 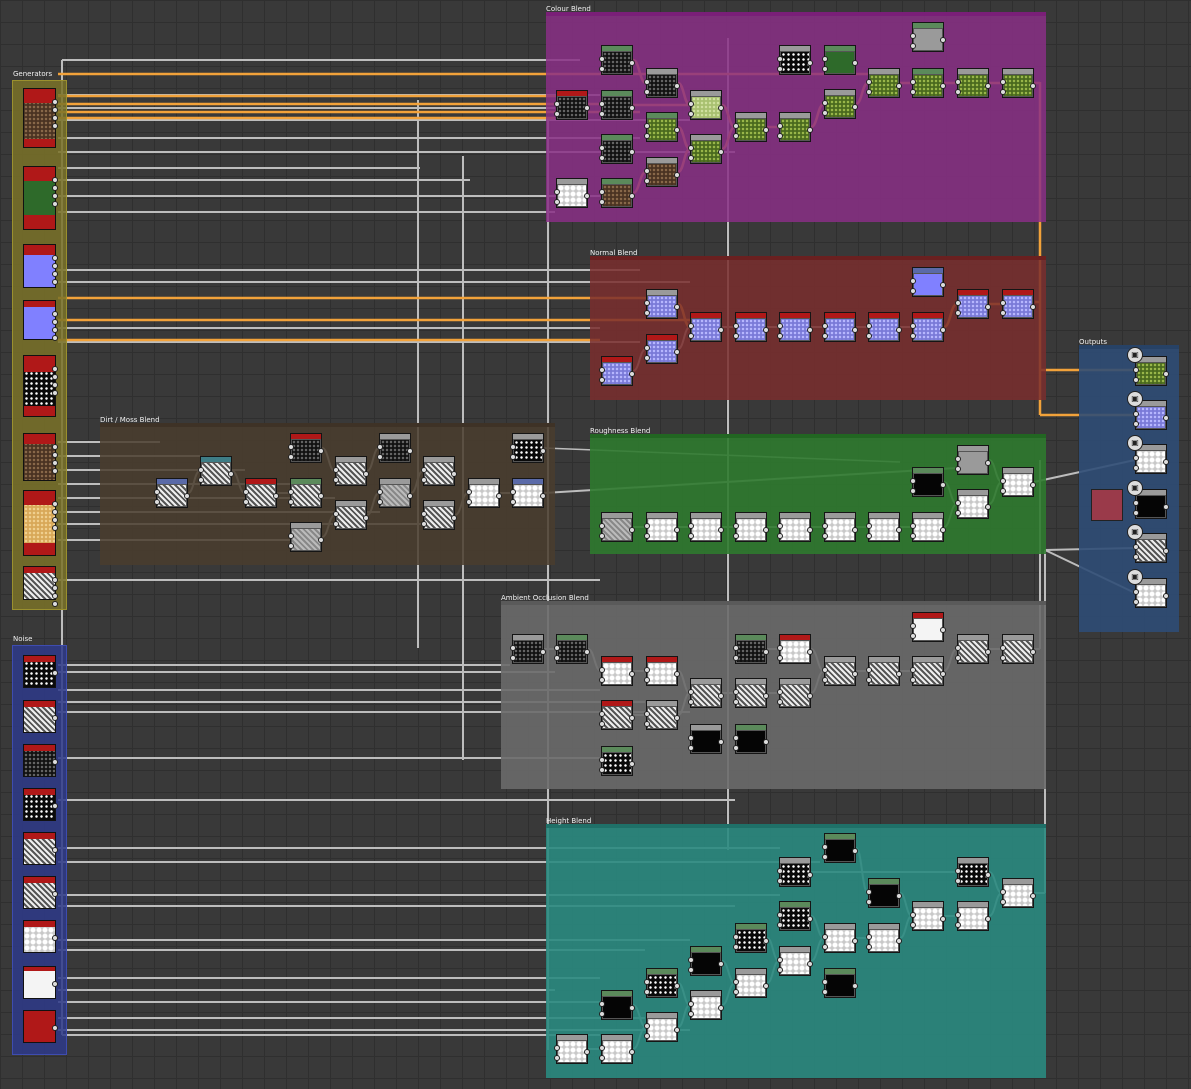 What do you see at coordinates (40, 118) in the screenshot?
I see `generator-dirt` at bounding box center [40, 118].